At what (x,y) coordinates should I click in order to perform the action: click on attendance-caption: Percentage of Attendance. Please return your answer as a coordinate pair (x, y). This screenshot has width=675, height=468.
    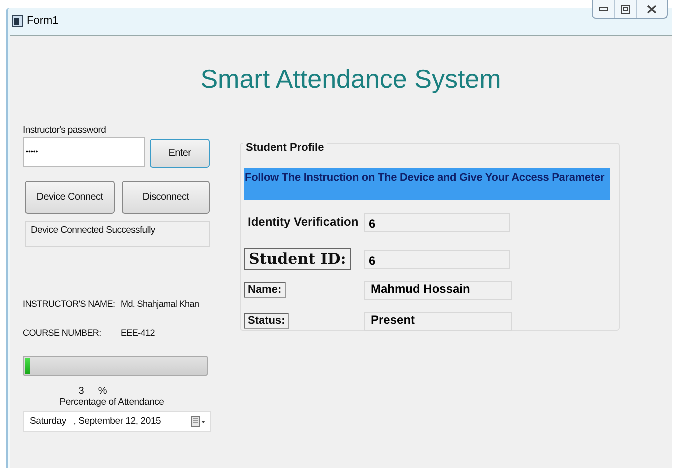
    Looking at the image, I should click on (112, 402).